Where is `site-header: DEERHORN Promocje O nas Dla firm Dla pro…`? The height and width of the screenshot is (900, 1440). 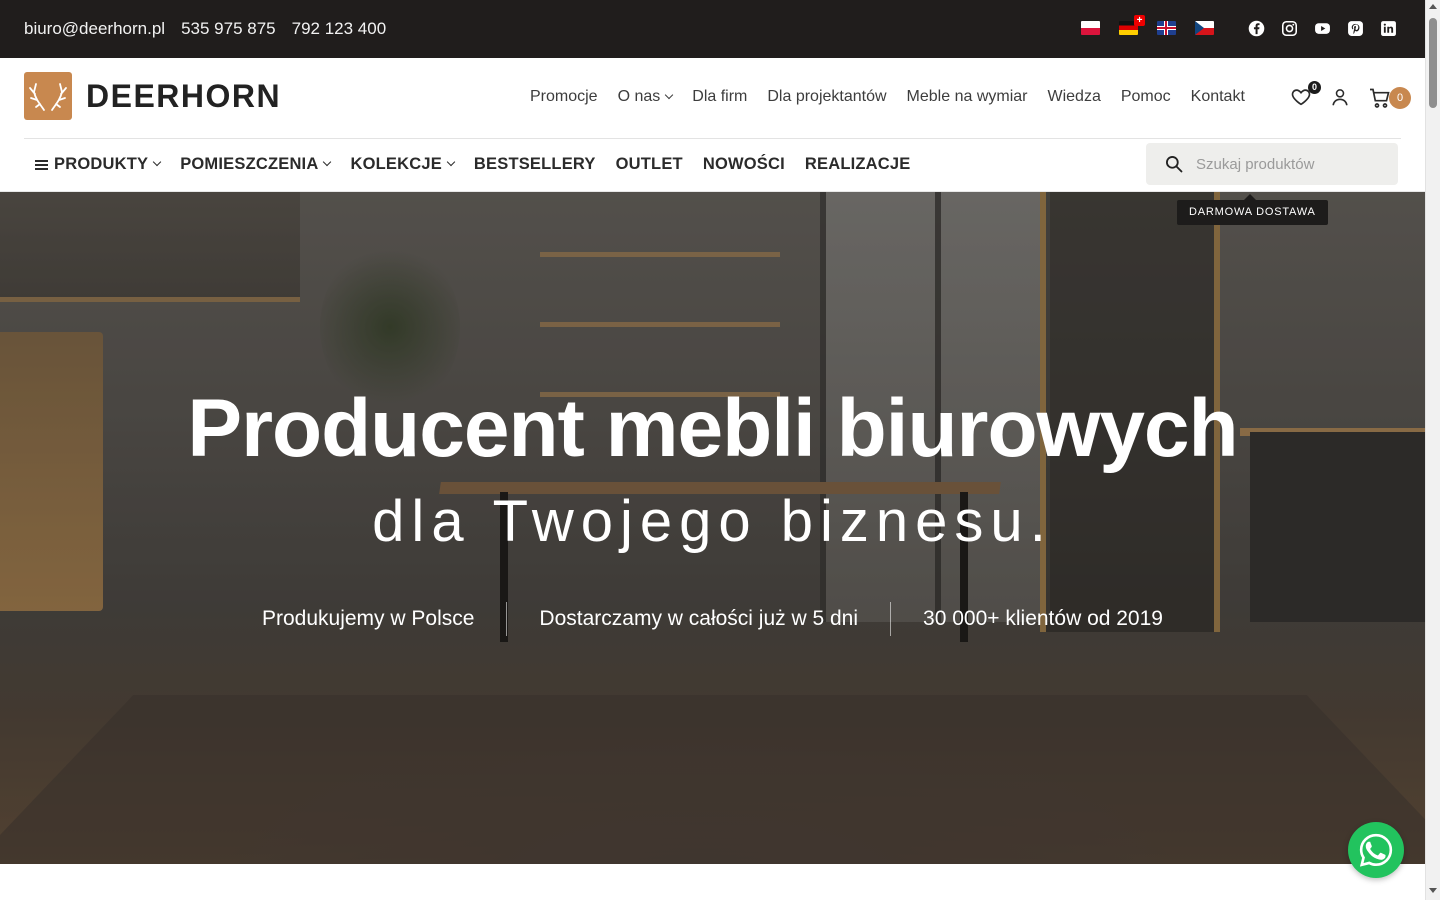
site-header: DEERHORN Promocje O nas Dla firm Dla pro… is located at coordinates (717, 98).